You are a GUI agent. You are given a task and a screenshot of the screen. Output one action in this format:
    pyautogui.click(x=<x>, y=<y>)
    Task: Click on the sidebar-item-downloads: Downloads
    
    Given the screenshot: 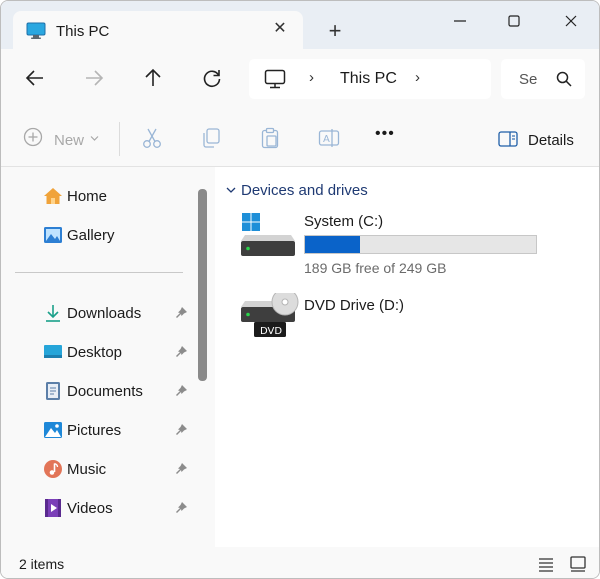 What is the action you would take?
    pyautogui.click(x=98, y=313)
    